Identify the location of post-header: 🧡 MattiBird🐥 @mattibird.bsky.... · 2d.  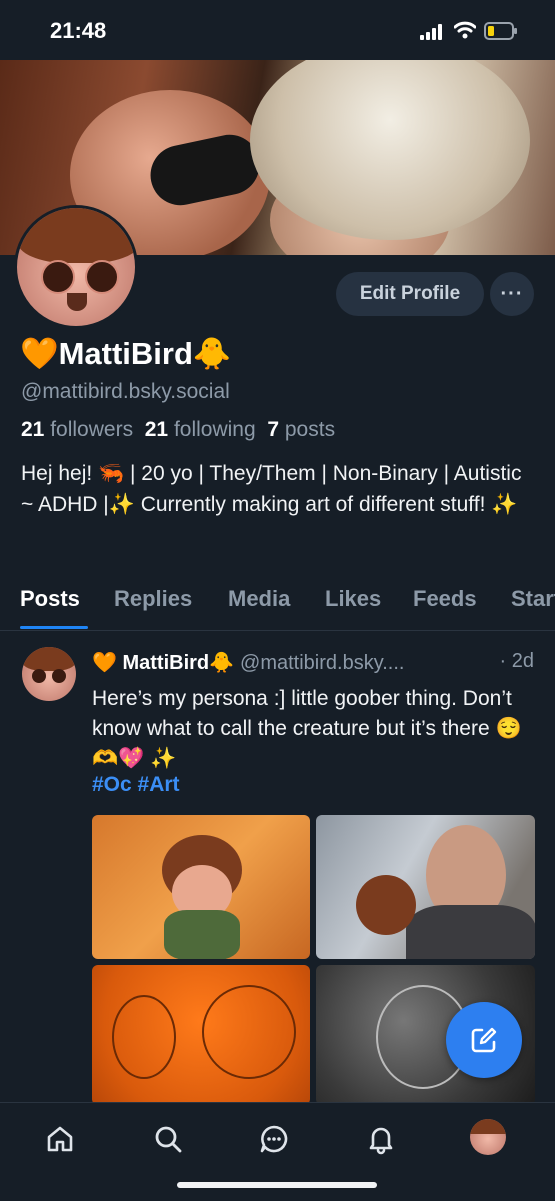
(317, 662).